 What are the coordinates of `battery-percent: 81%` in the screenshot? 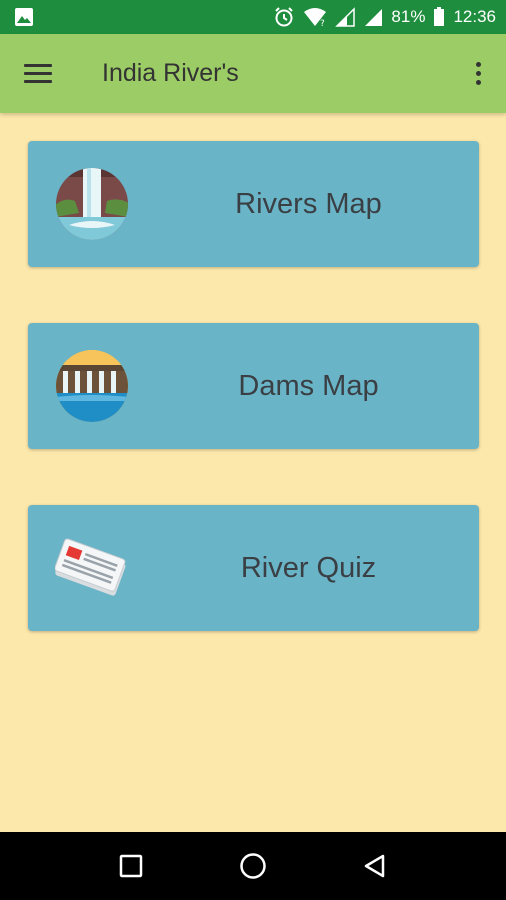 It's located at (408, 16).